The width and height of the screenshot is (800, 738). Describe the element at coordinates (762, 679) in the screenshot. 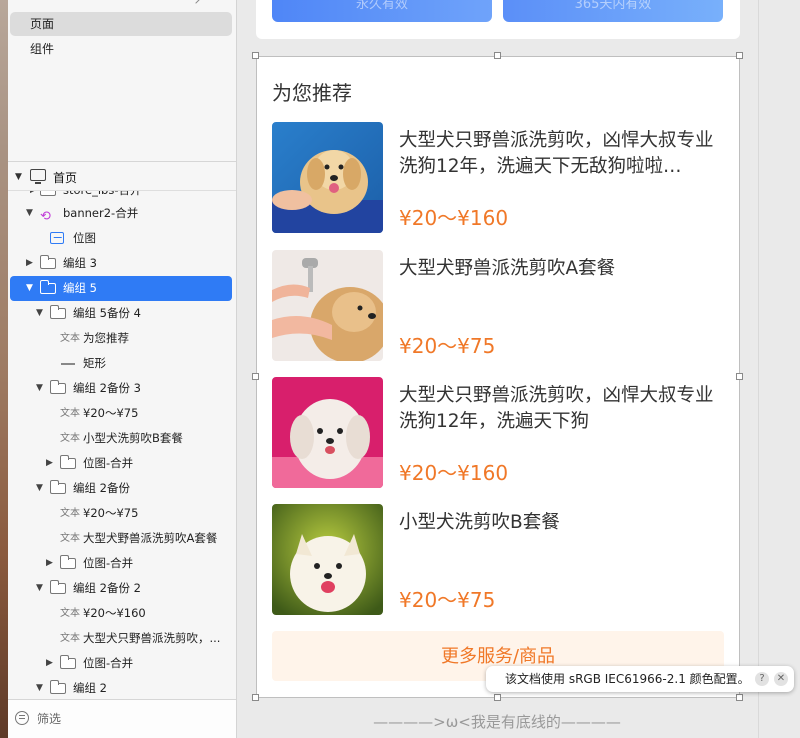

I see `help-icon: ?` at that location.